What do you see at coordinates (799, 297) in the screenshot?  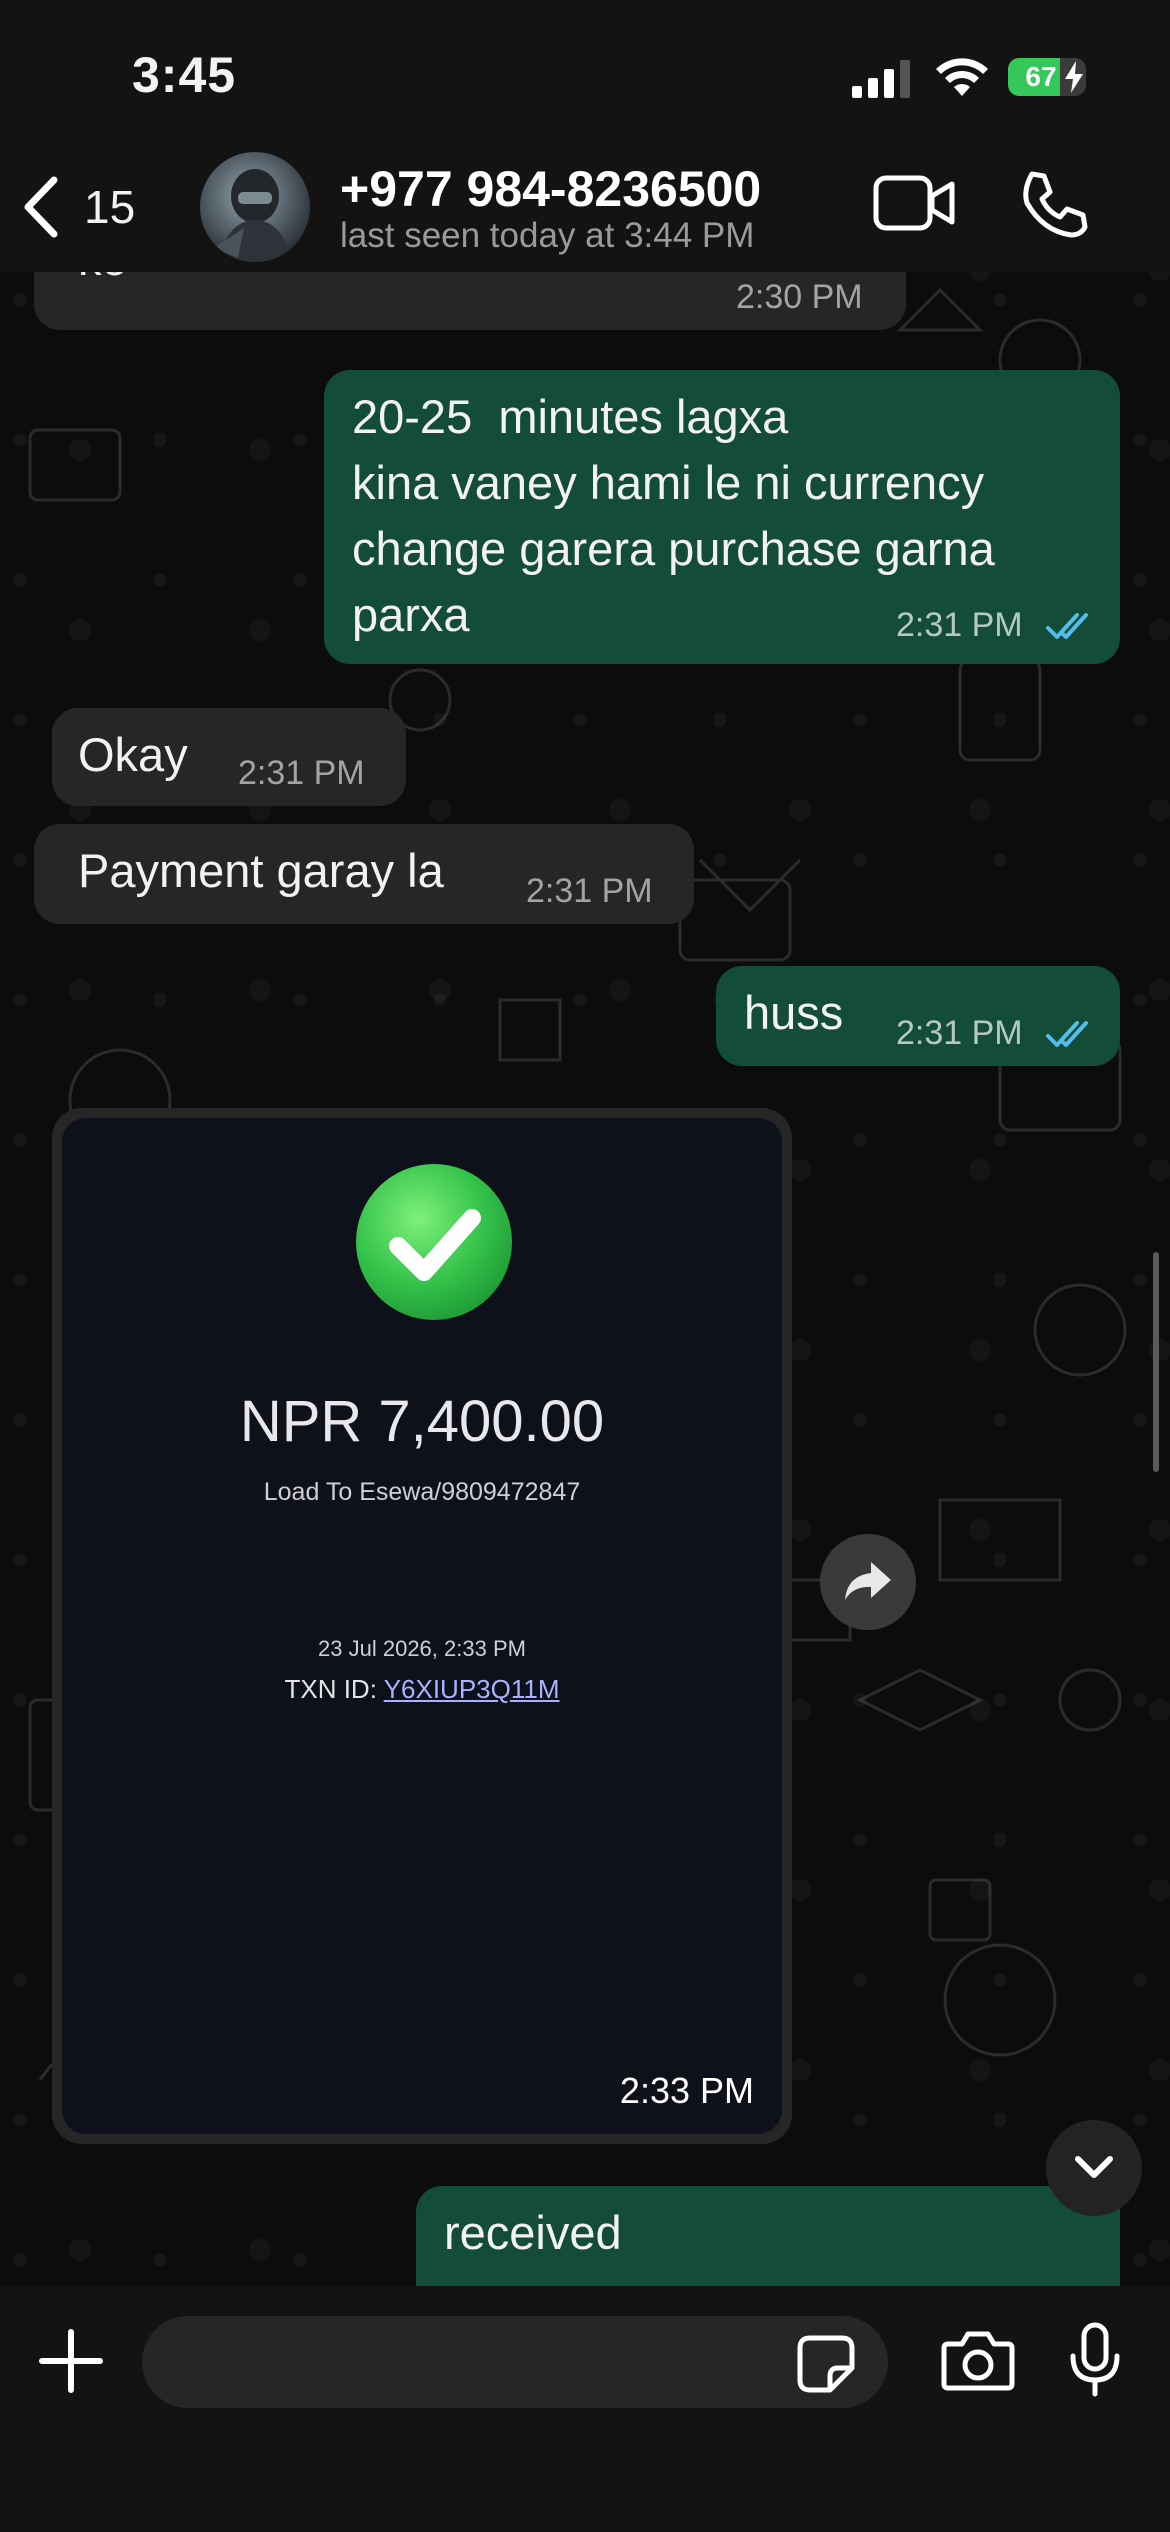 I see `message-time: 2:30 PM` at bounding box center [799, 297].